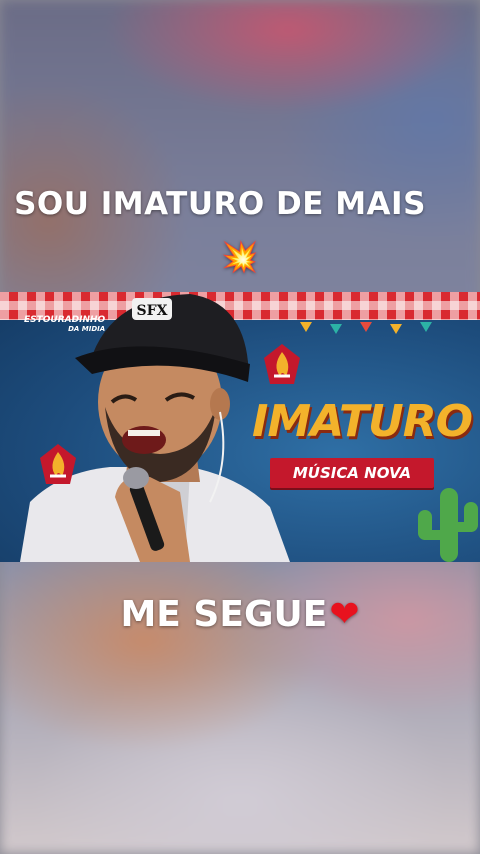  I want to click on caption-bottom: ME SEGUE❤, so click(240, 614).